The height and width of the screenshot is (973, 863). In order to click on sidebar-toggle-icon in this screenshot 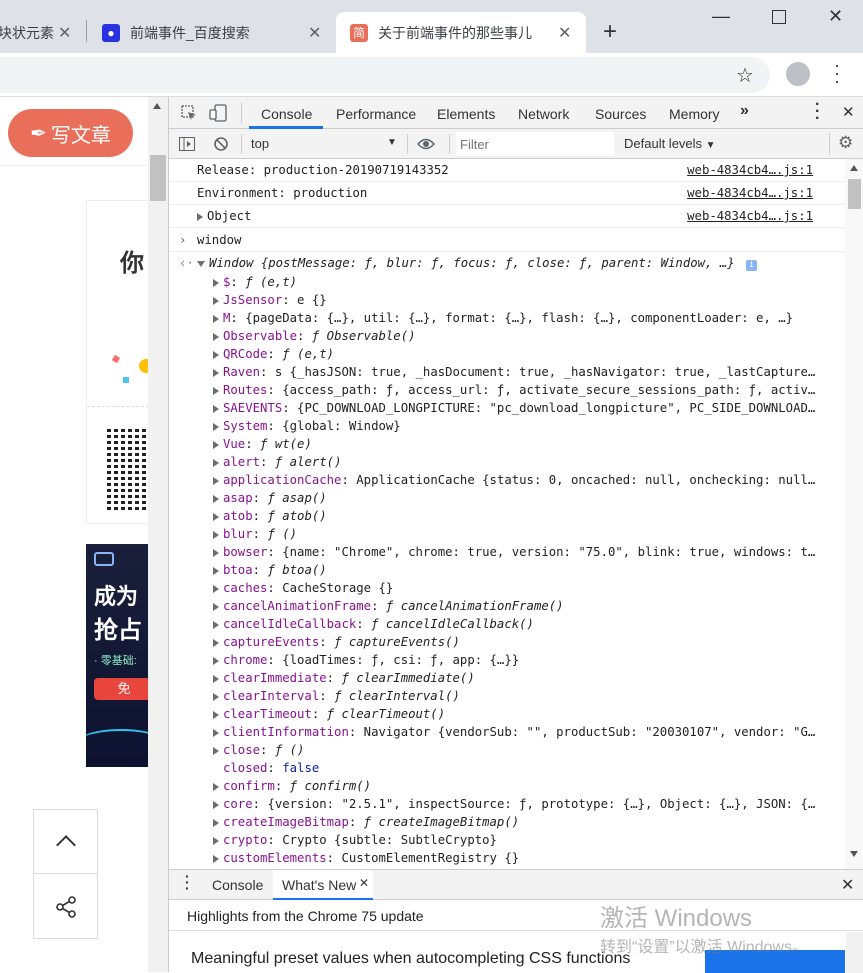, I will do `click(187, 144)`.